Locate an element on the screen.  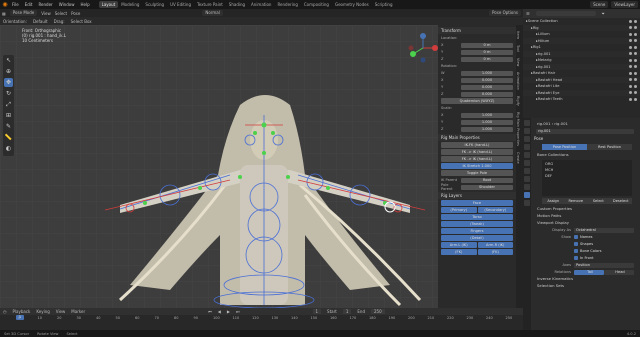
annotate-tool-icon: ✎ is located at coordinates (8, 126).